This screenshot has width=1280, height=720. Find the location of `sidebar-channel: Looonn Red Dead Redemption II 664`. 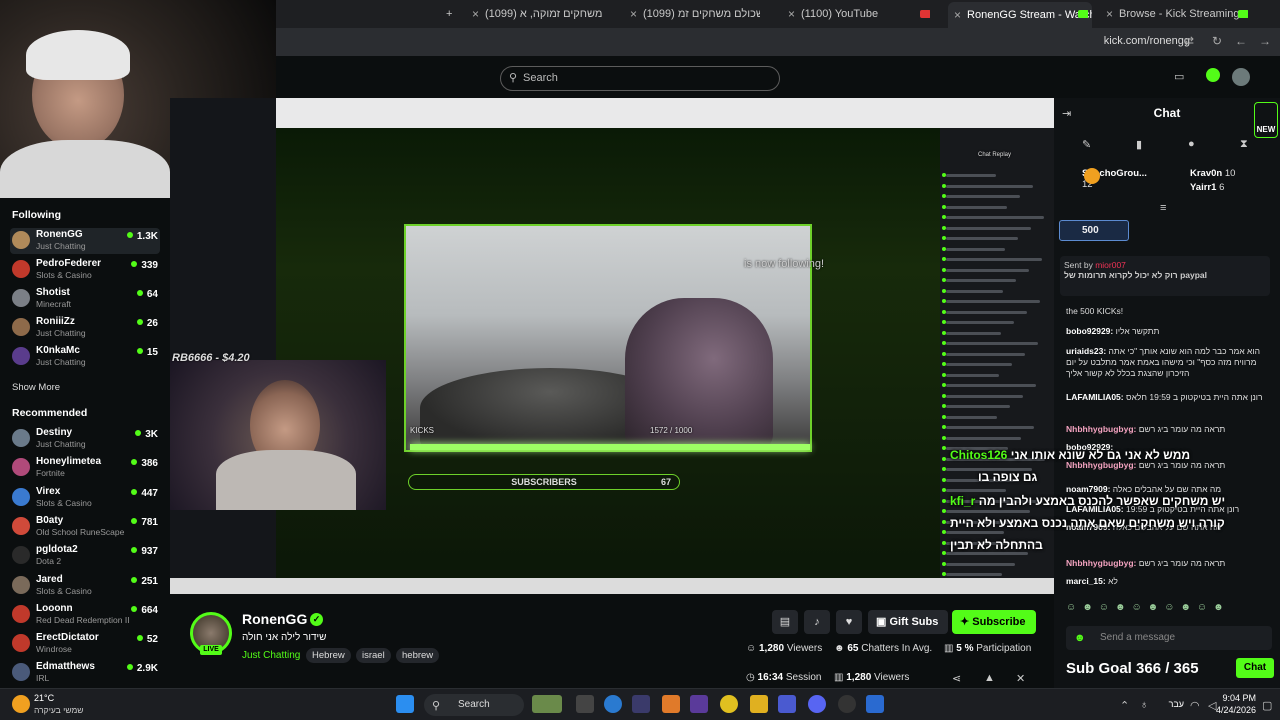

sidebar-channel: Looonn Red Dead Redemption II 664 is located at coordinates (85, 615).